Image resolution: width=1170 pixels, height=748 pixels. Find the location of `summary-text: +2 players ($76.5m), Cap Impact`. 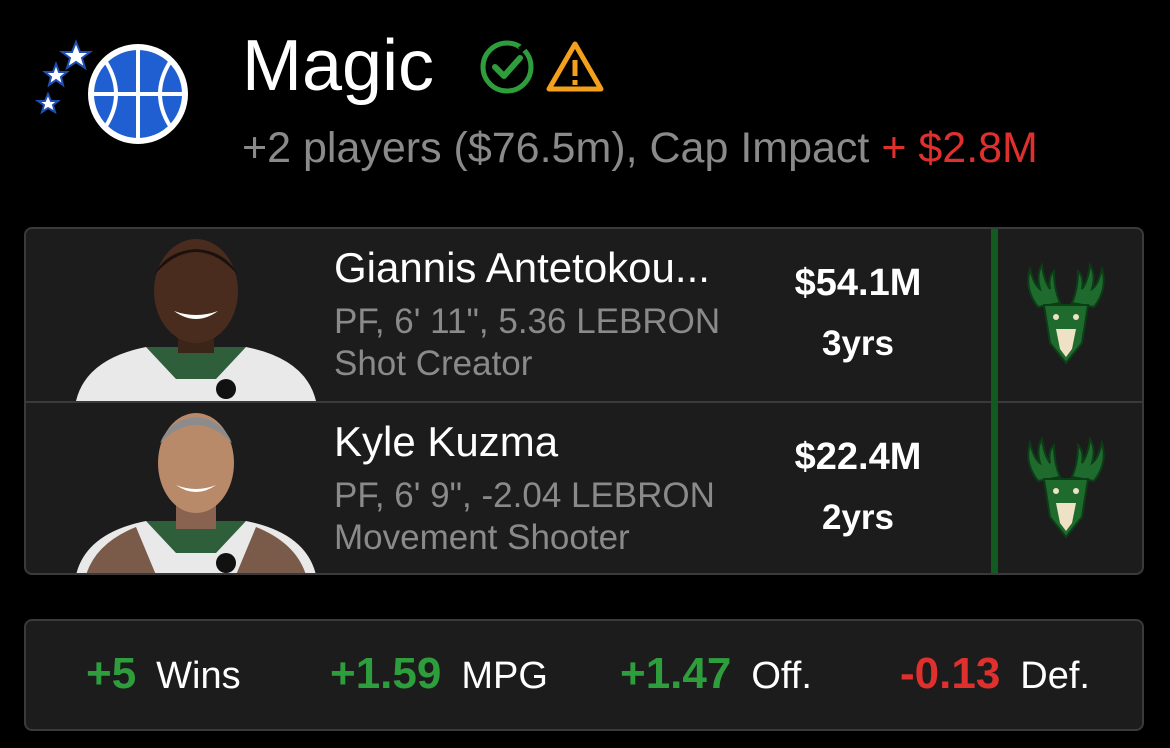

summary-text: +2 players ($76.5m), Cap Impact is located at coordinates (562, 148).